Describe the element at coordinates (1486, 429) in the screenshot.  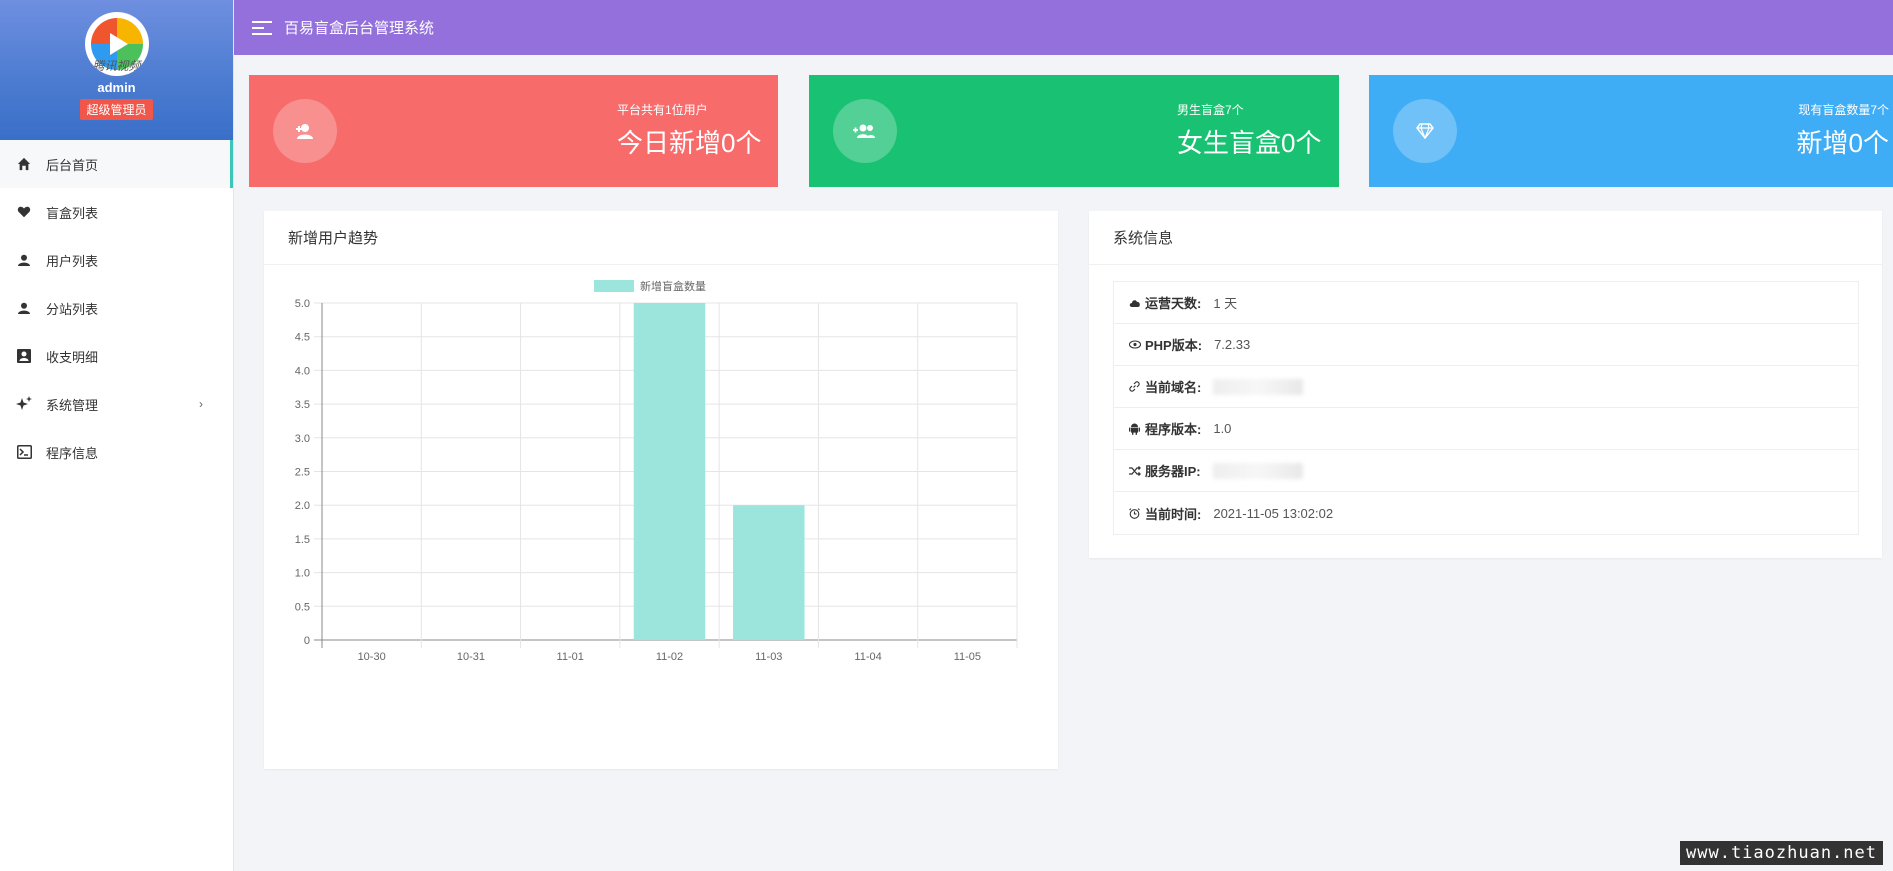
I see `info-row-program-version: 程序版本: 1.0` at that location.